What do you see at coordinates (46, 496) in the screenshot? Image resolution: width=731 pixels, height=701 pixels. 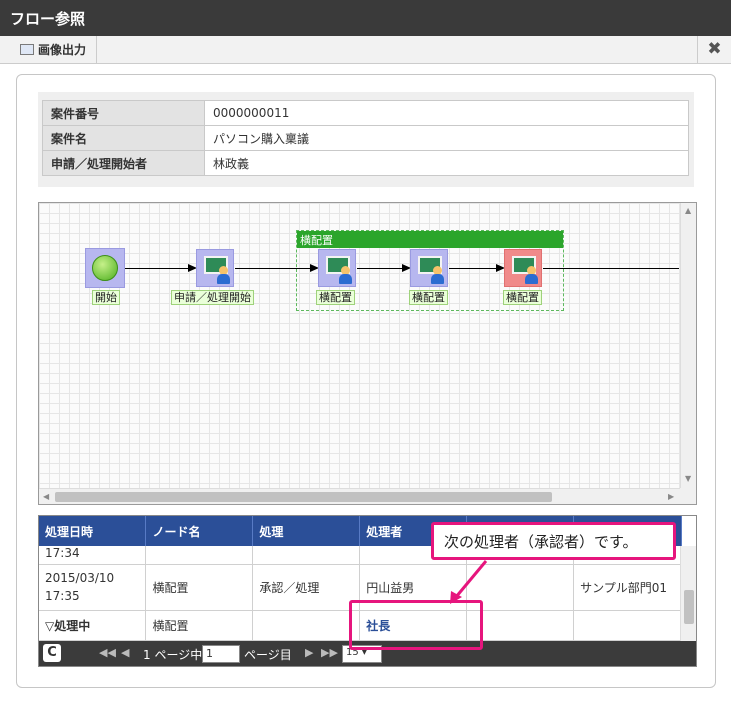 I see `scroll-left-icon: ◀` at bounding box center [46, 496].